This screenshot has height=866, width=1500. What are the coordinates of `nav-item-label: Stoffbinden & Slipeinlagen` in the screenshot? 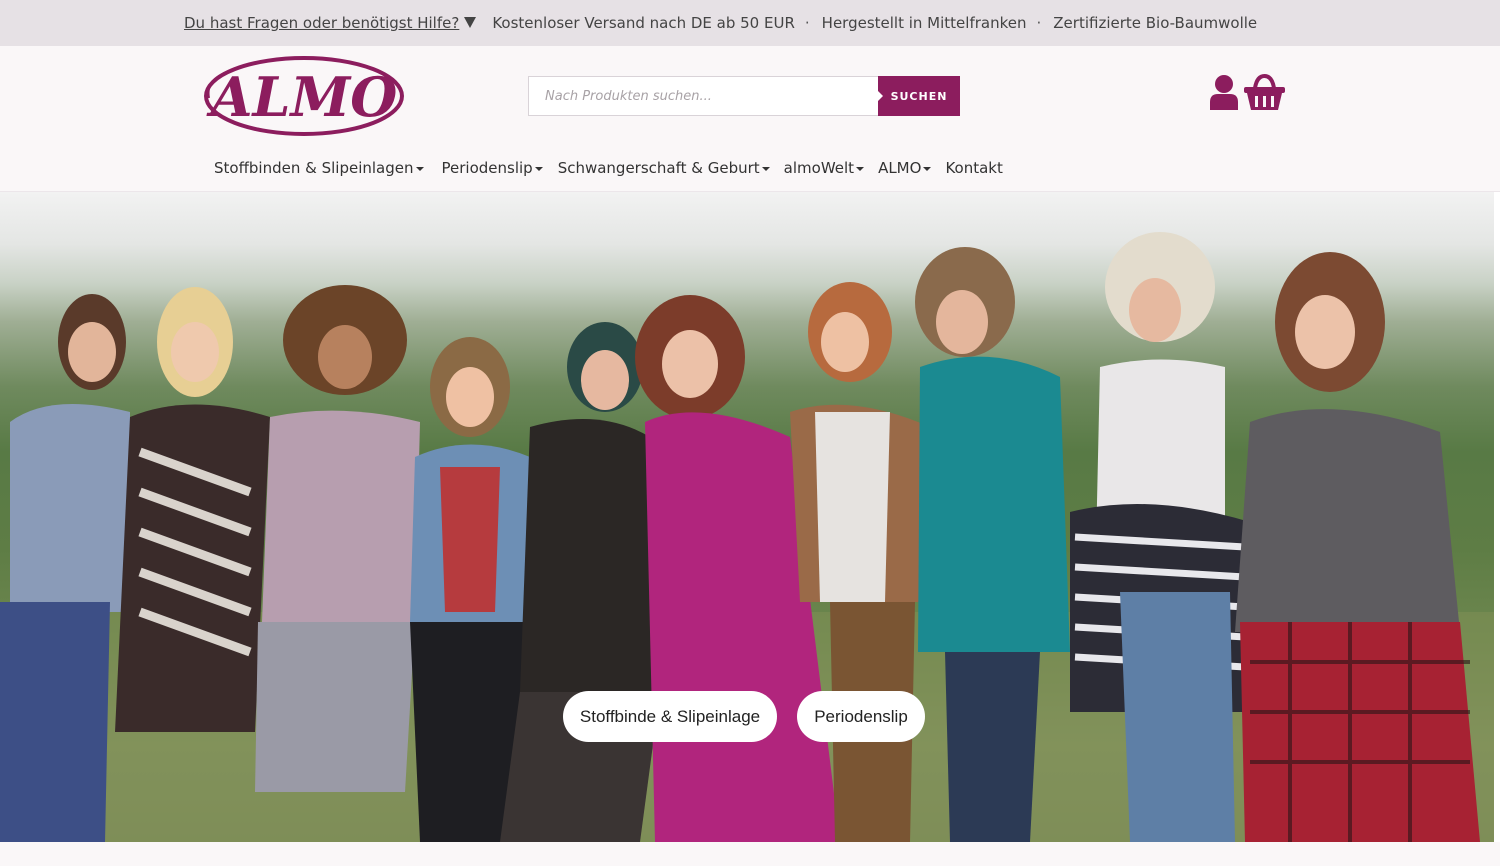 It's located at (314, 168).